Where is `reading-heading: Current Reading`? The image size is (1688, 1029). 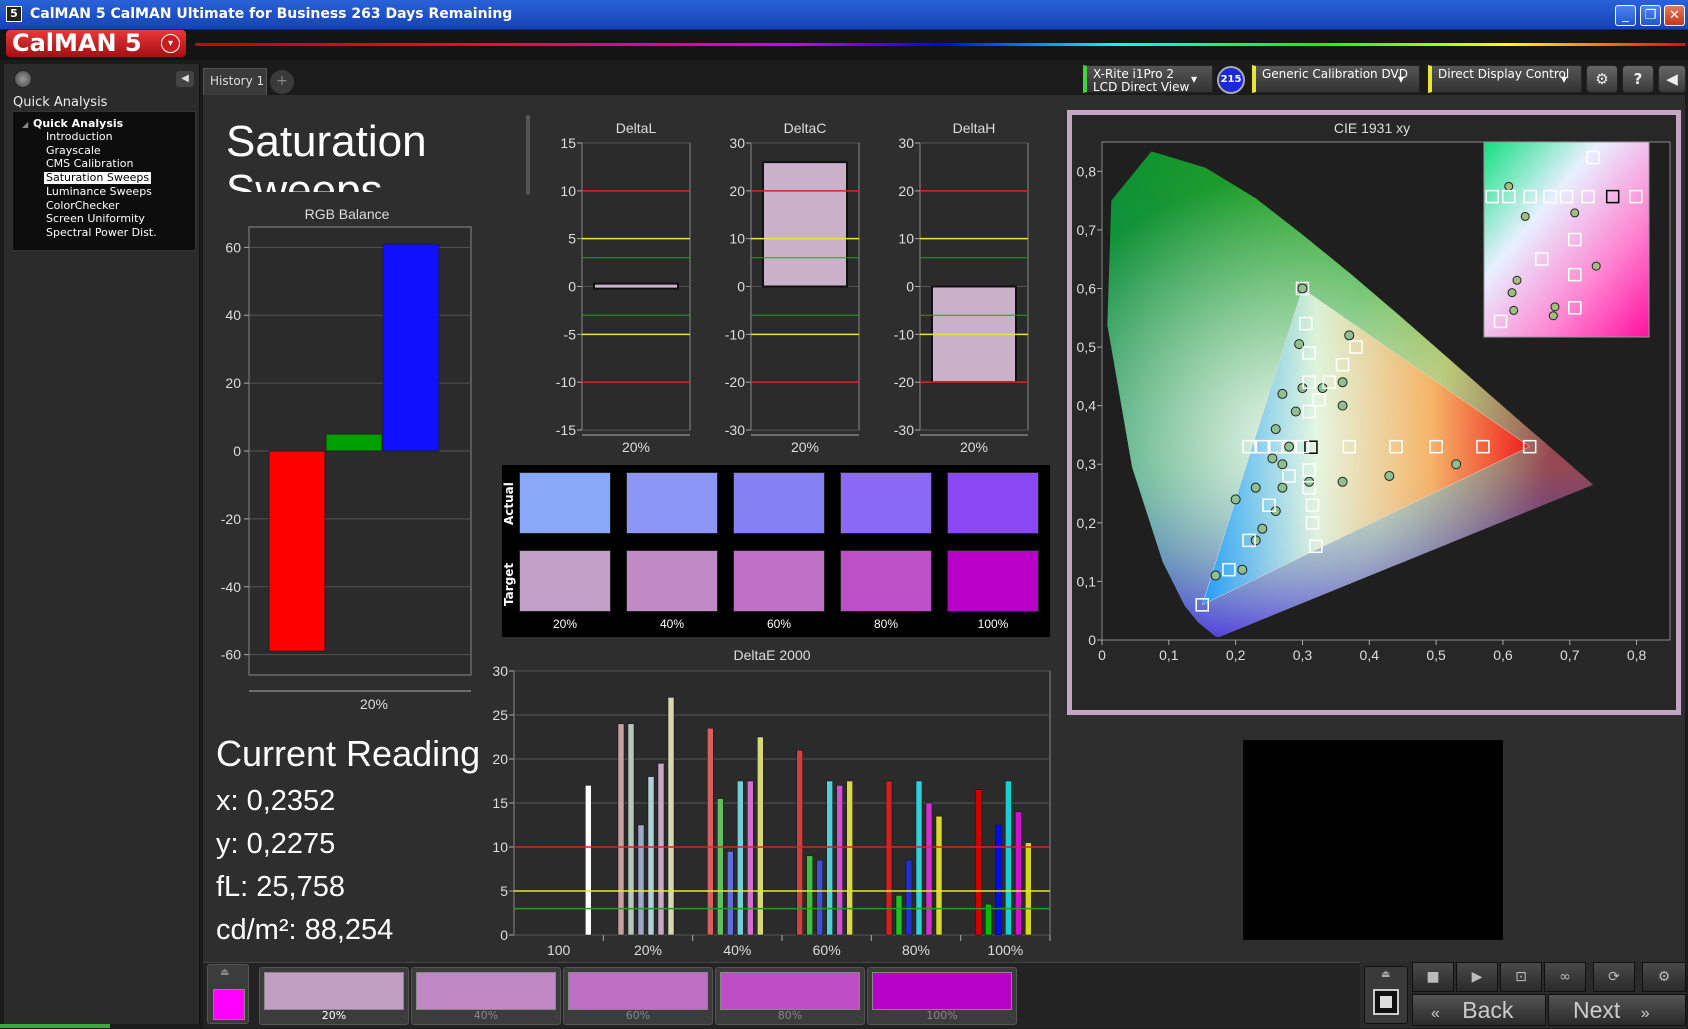
reading-heading: Current Reading is located at coordinates (348, 753).